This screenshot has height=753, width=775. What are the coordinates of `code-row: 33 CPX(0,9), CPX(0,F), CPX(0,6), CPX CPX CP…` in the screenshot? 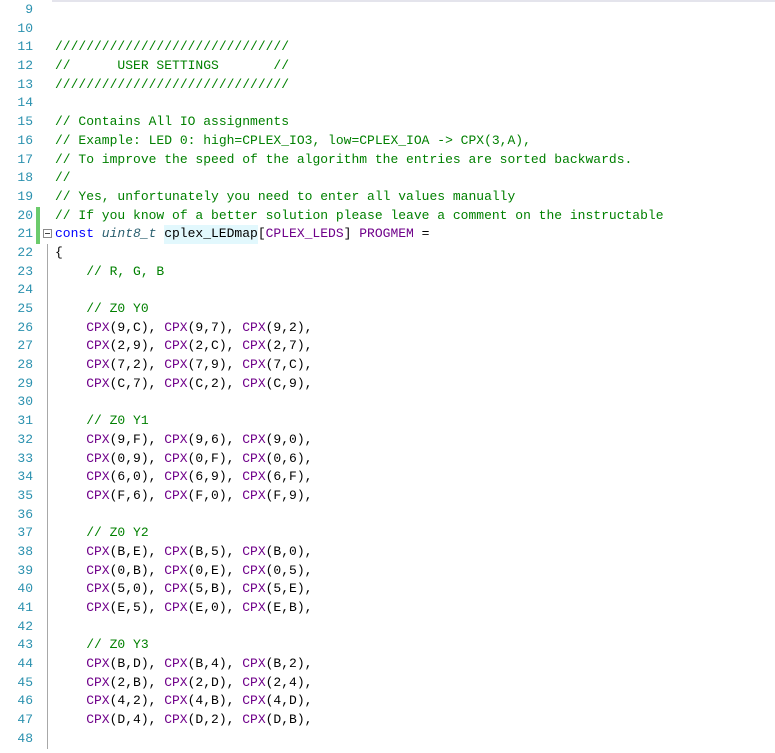 It's located at (387, 459).